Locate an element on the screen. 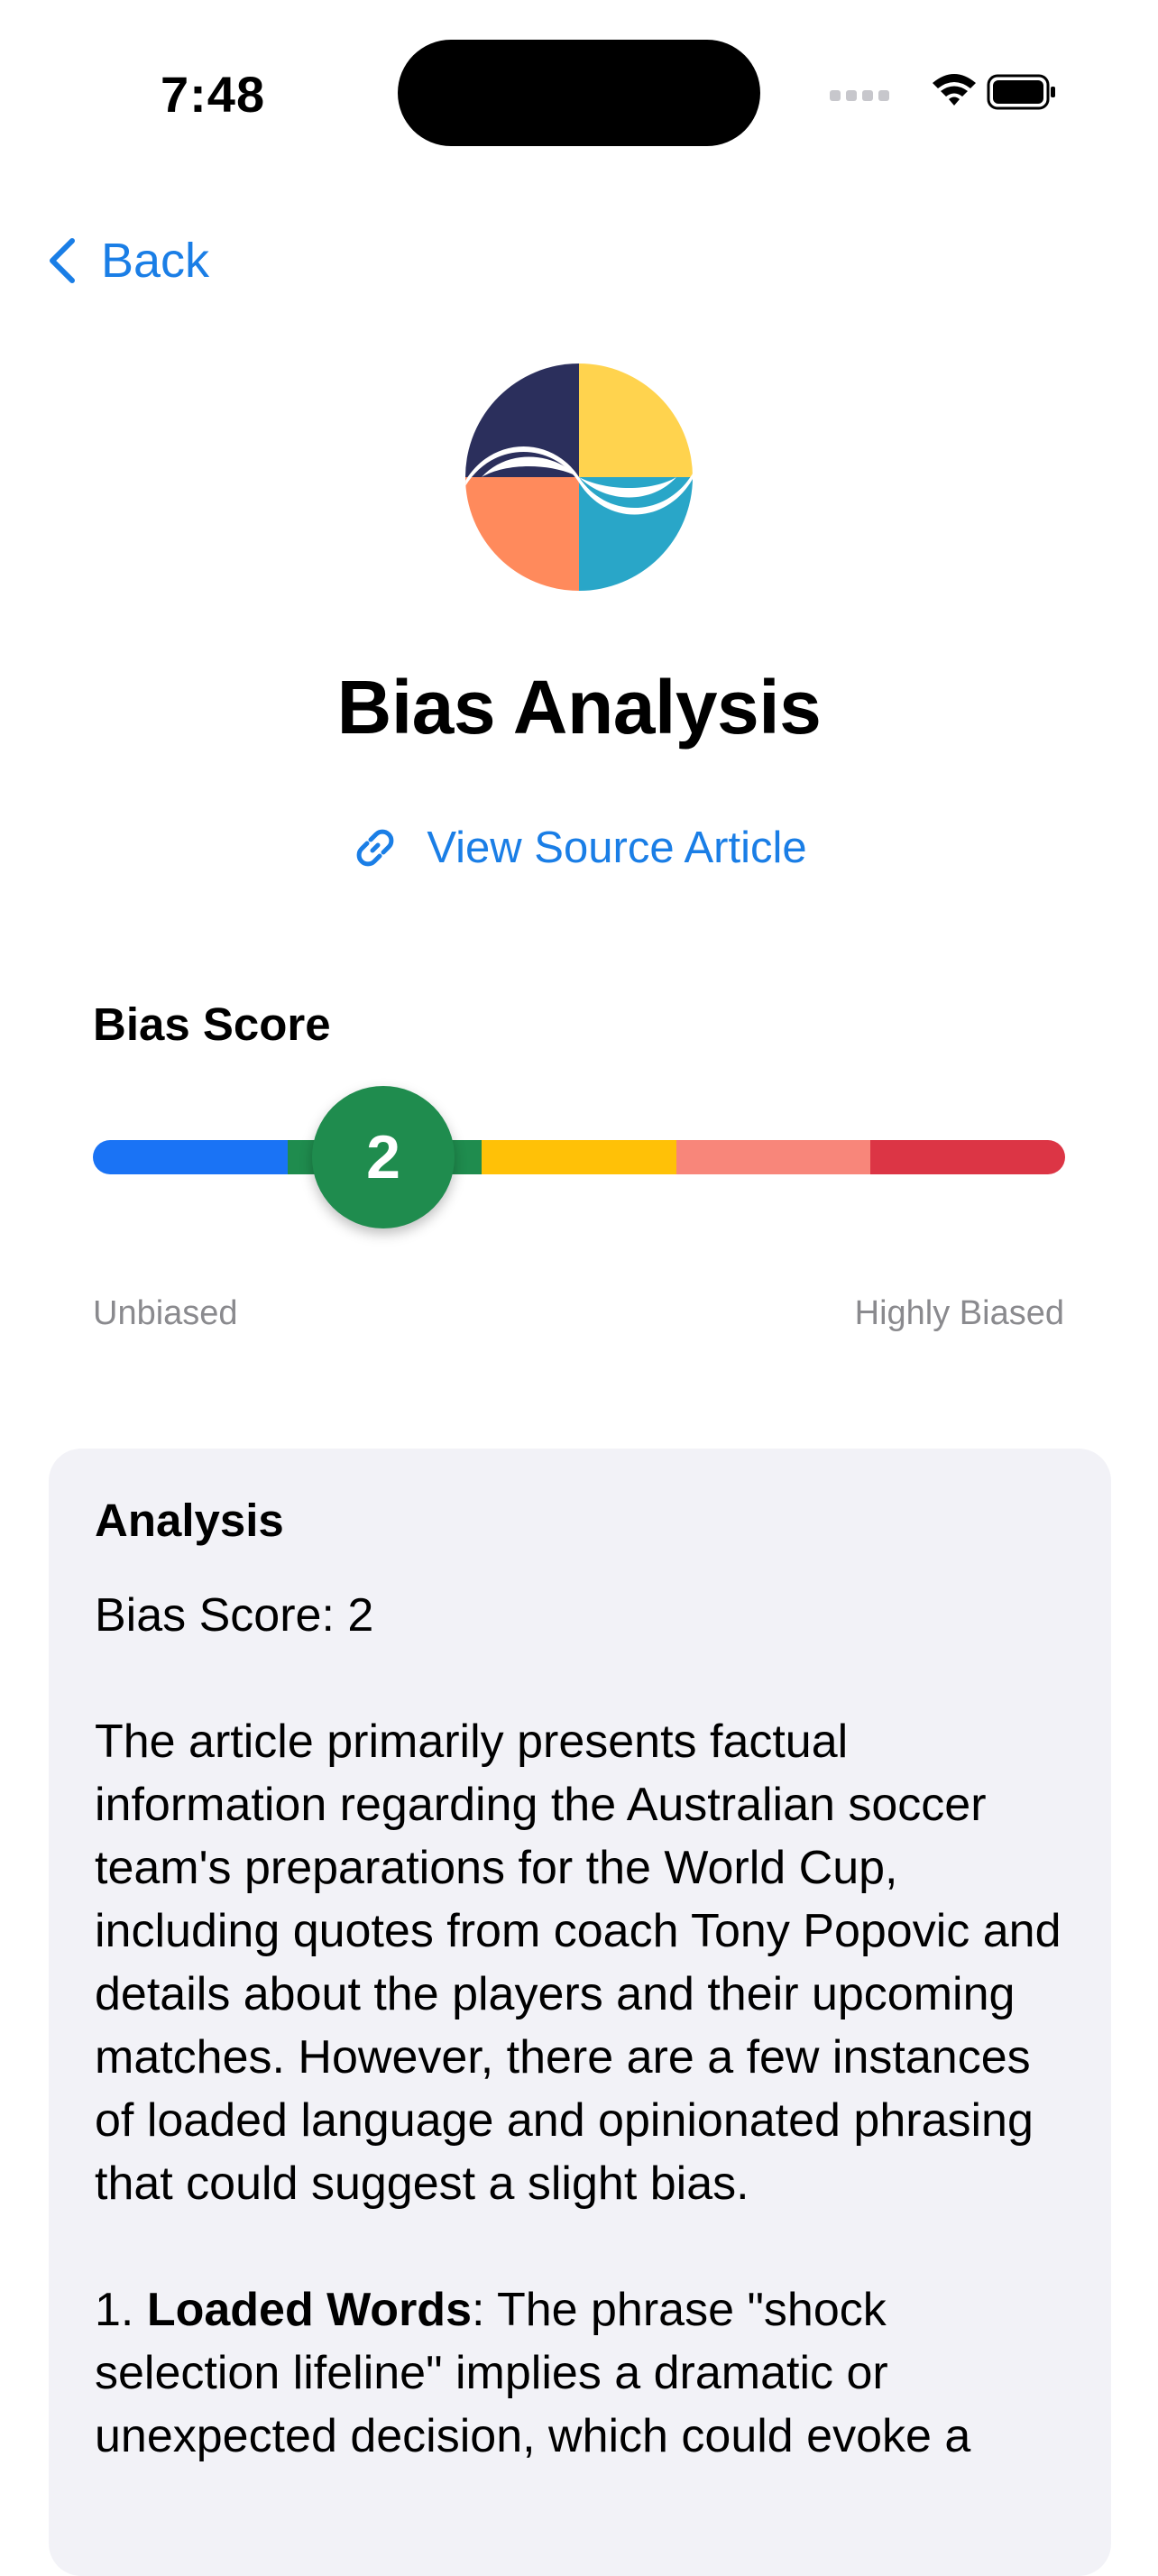 This screenshot has width=1158, height=2576. source-link-label: View Source Article is located at coordinates (617, 848).